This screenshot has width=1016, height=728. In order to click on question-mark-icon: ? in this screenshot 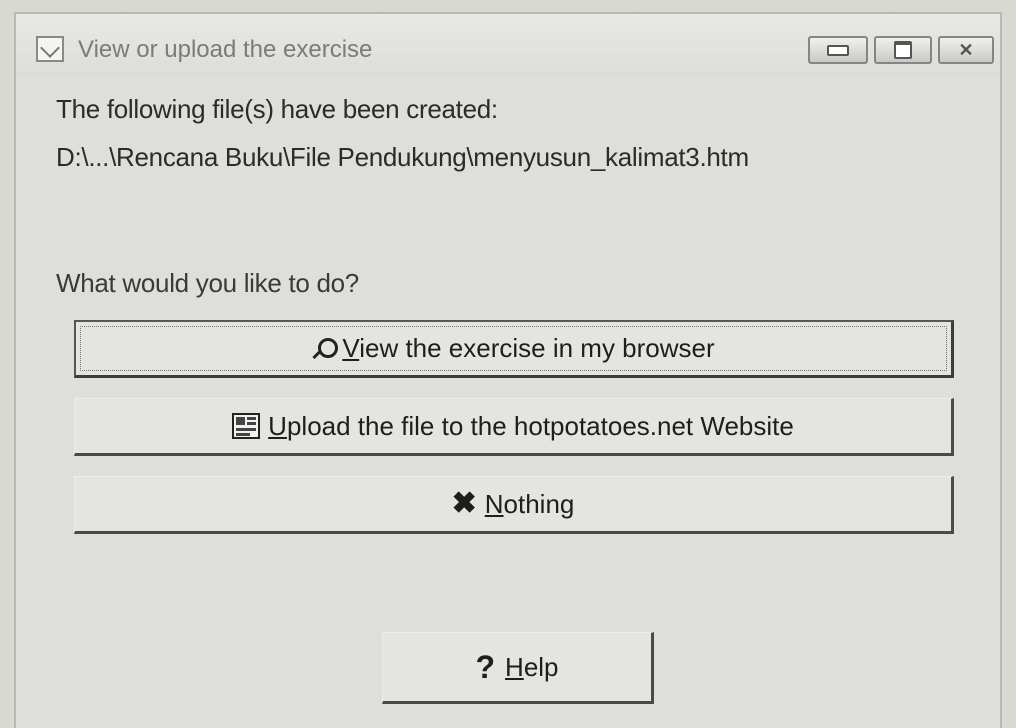, I will do `click(485, 666)`.